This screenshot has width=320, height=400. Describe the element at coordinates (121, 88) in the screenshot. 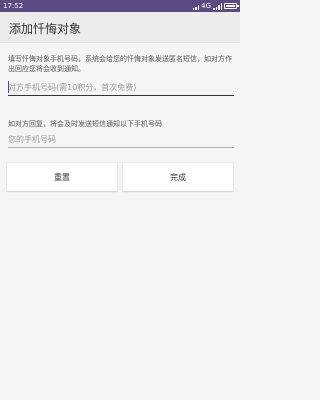

I see `target-phone-input` at that location.